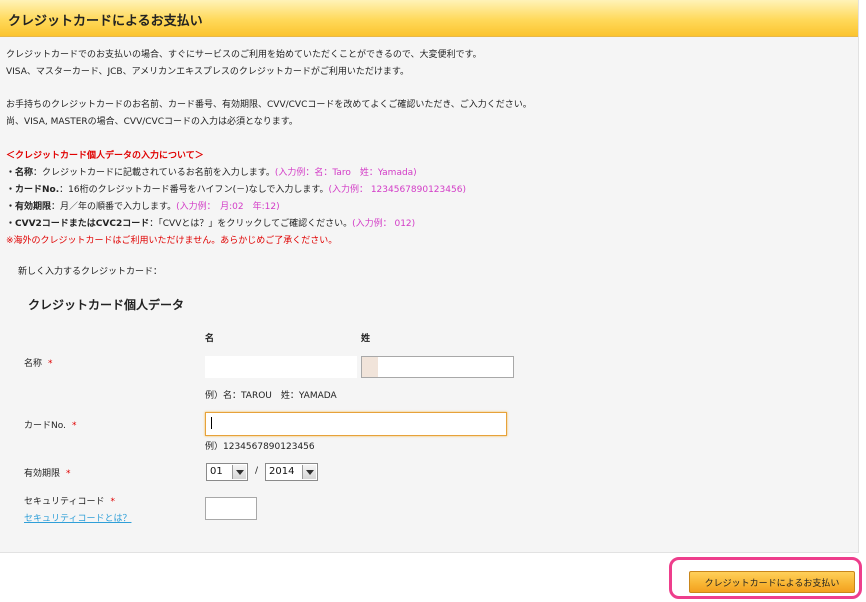 The image size is (866, 602). Describe the element at coordinates (772, 582) in the screenshot. I see `pay-by-credit-card-button: クレジットカードによるお支払い` at that location.